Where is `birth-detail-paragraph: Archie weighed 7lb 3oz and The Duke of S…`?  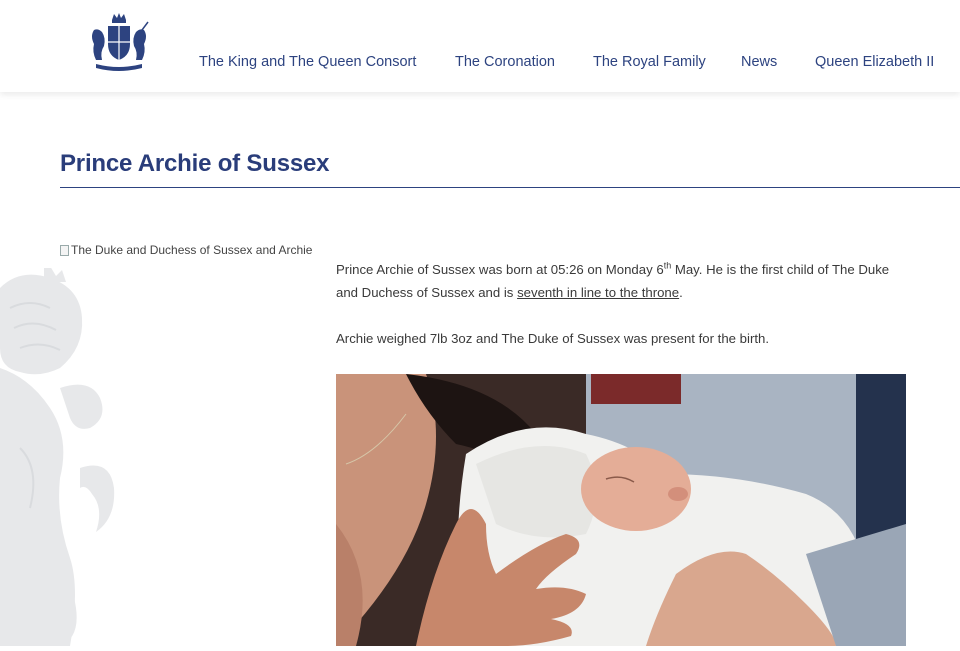
birth-detail-paragraph: Archie weighed 7lb 3oz and The Duke of S… is located at coordinates (552, 338).